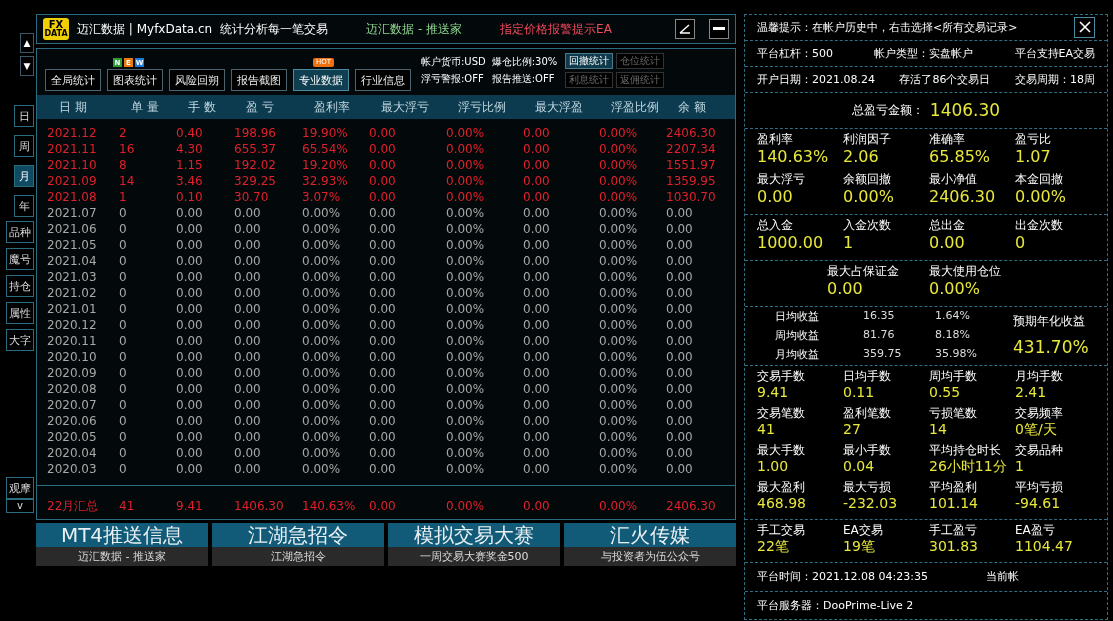 This screenshot has width=1113, height=621. Describe the element at coordinates (867, 451) in the screenshot. I see `stat-label: 最小手数` at that location.